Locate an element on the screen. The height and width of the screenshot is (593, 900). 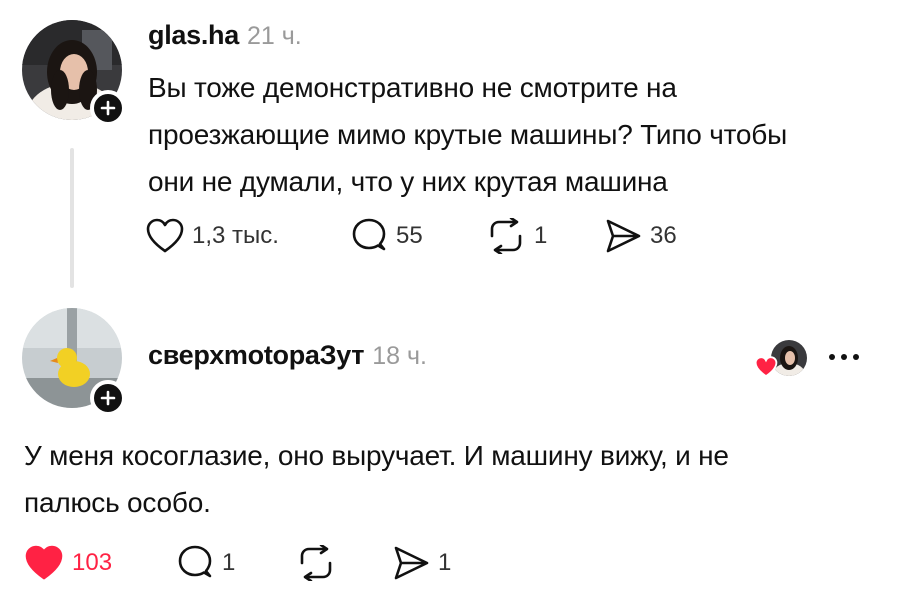
reply-comment-count: 1 is located at coordinates (229, 562).